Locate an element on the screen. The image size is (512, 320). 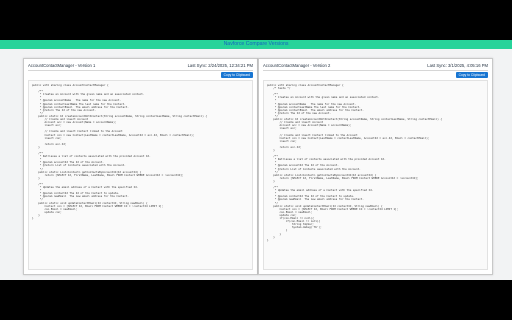
panel-title: AccountContactManager - Version 1 is located at coordinates (62, 65).